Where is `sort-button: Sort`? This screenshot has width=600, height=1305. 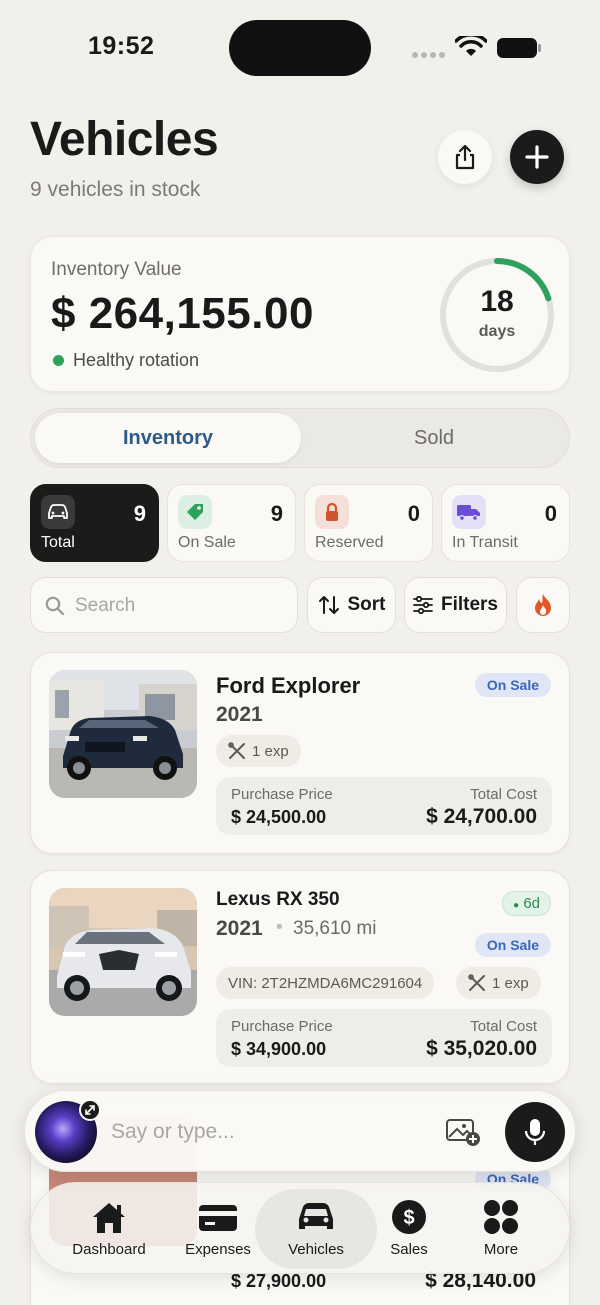
sort-button: Sort is located at coordinates (351, 605).